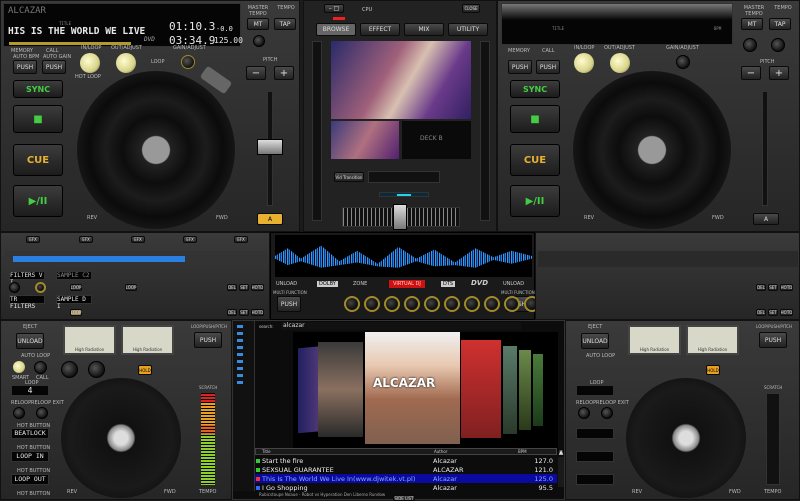  I want to click on sync-button: SYNC, so click(38, 89).